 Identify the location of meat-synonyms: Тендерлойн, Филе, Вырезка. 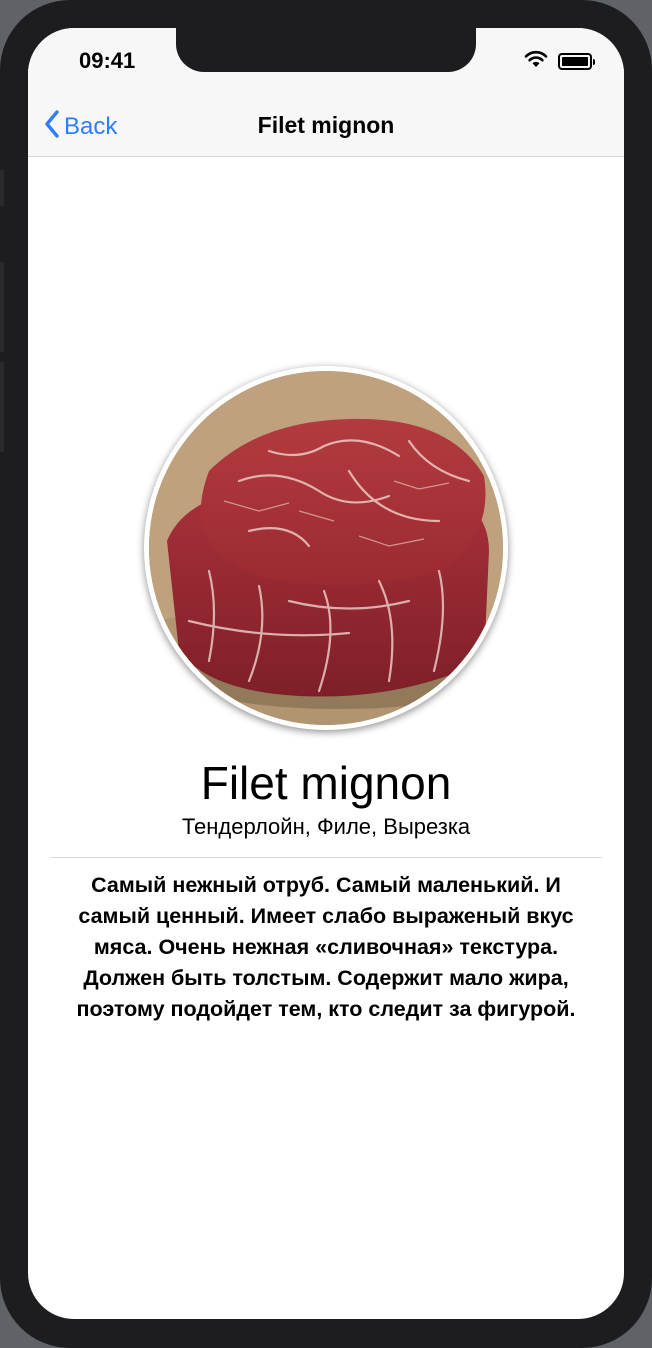
(326, 826).